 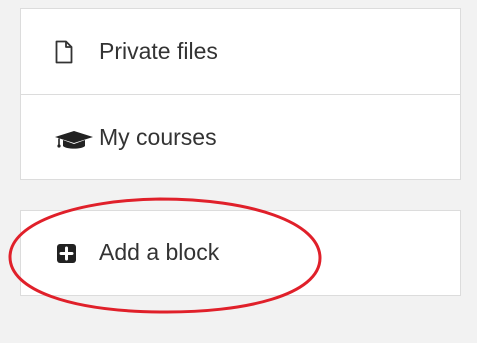 What do you see at coordinates (66, 253) in the screenshot?
I see `plus-square-icon` at bounding box center [66, 253].